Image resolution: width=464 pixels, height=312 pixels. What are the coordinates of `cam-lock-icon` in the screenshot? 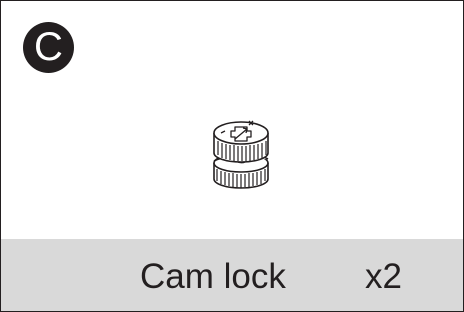 It's located at (241, 154).